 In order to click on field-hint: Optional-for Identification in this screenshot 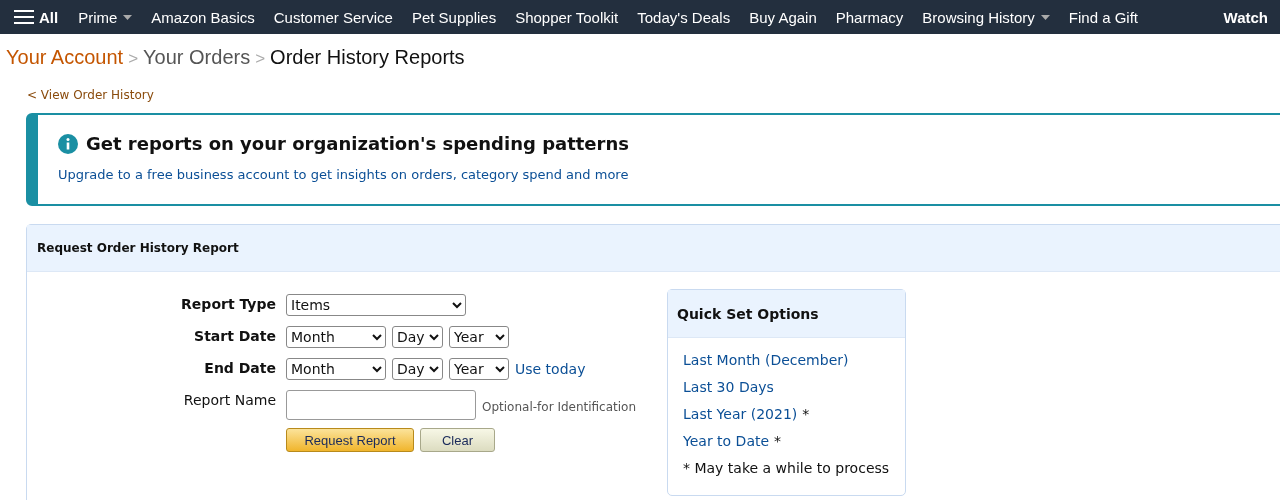, I will do `click(559, 406)`.